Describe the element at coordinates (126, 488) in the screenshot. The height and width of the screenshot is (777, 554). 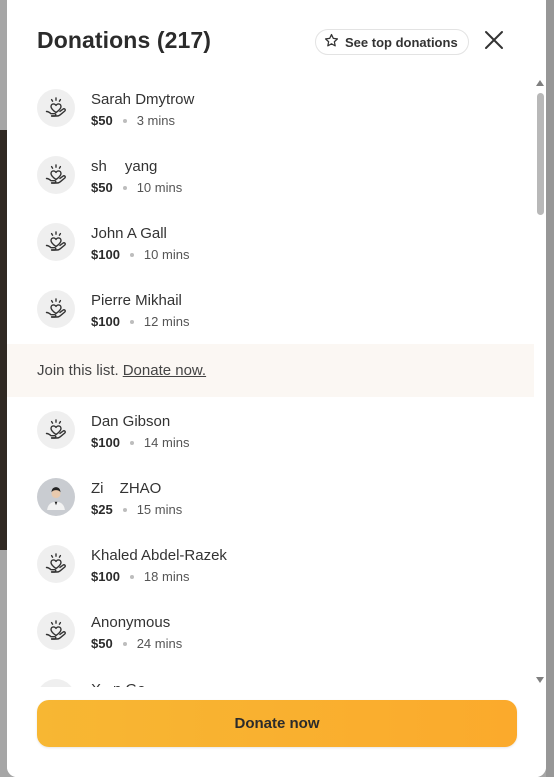
I see `donor-name: Zi ZHAO` at that location.